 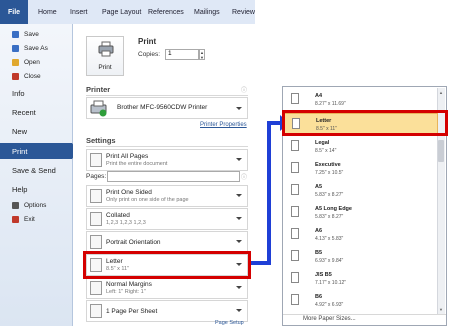 What do you see at coordinates (39, 151) in the screenshot?
I see `nav-print: Print` at bounding box center [39, 151].